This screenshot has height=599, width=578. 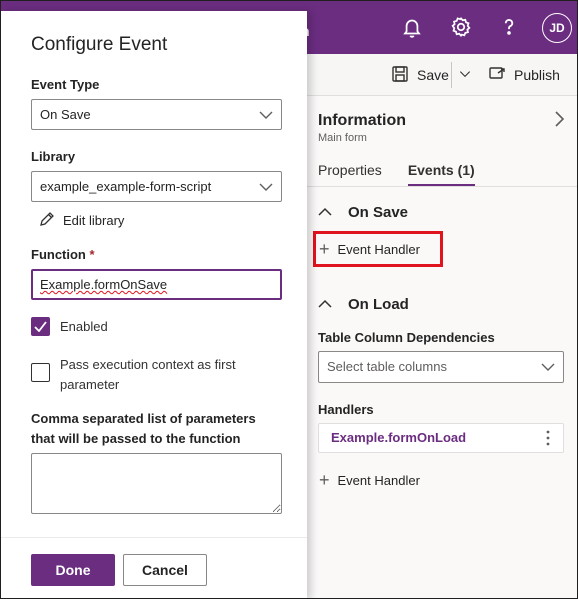 What do you see at coordinates (99, 44) in the screenshot?
I see `dialog-title: Configure Event` at bounding box center [99, 44].